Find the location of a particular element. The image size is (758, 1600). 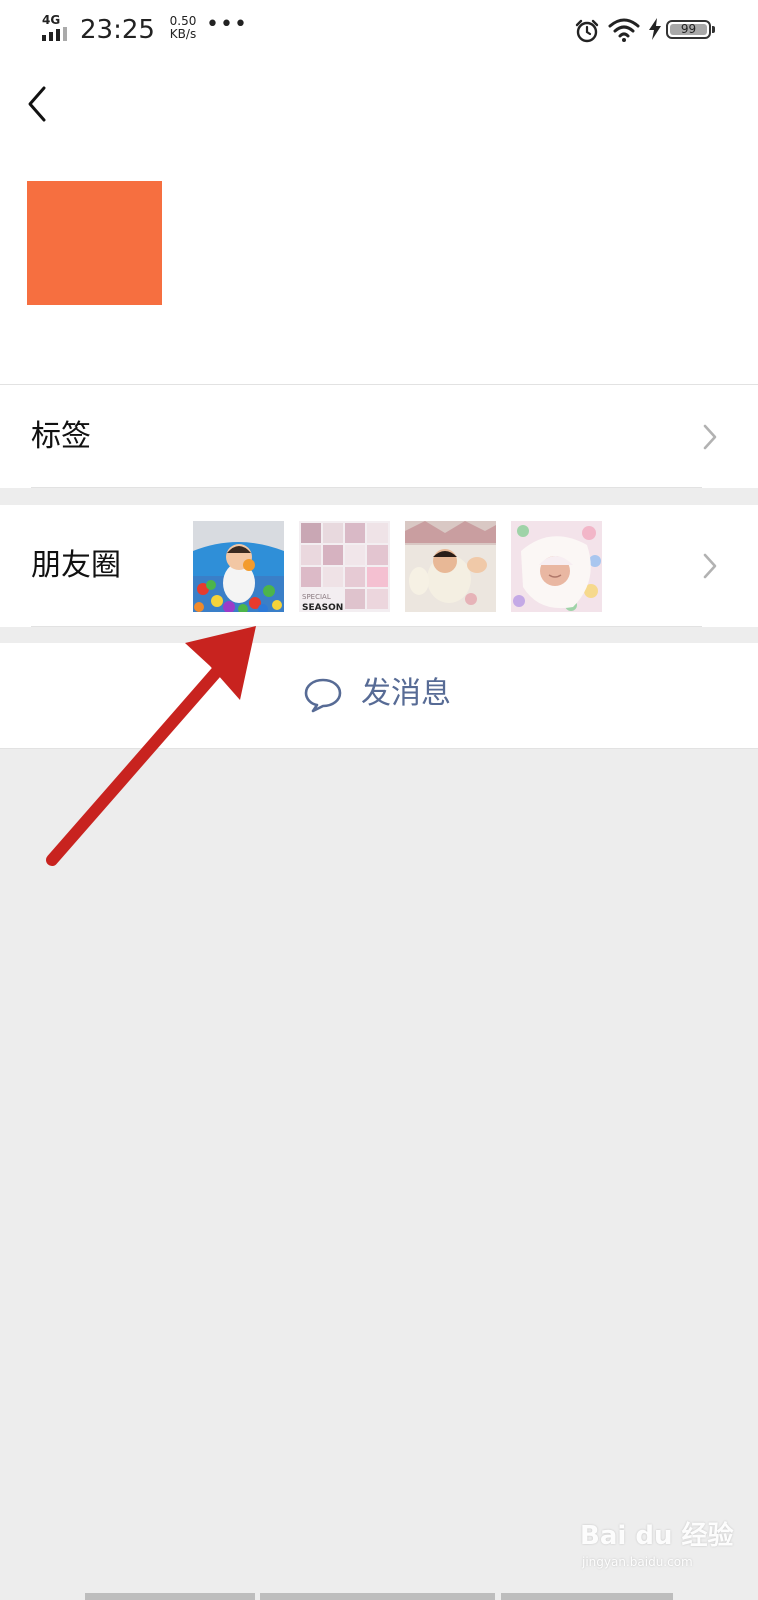

moments-thumbnail-newborn-on-bed is located at coordinates (450, 566).